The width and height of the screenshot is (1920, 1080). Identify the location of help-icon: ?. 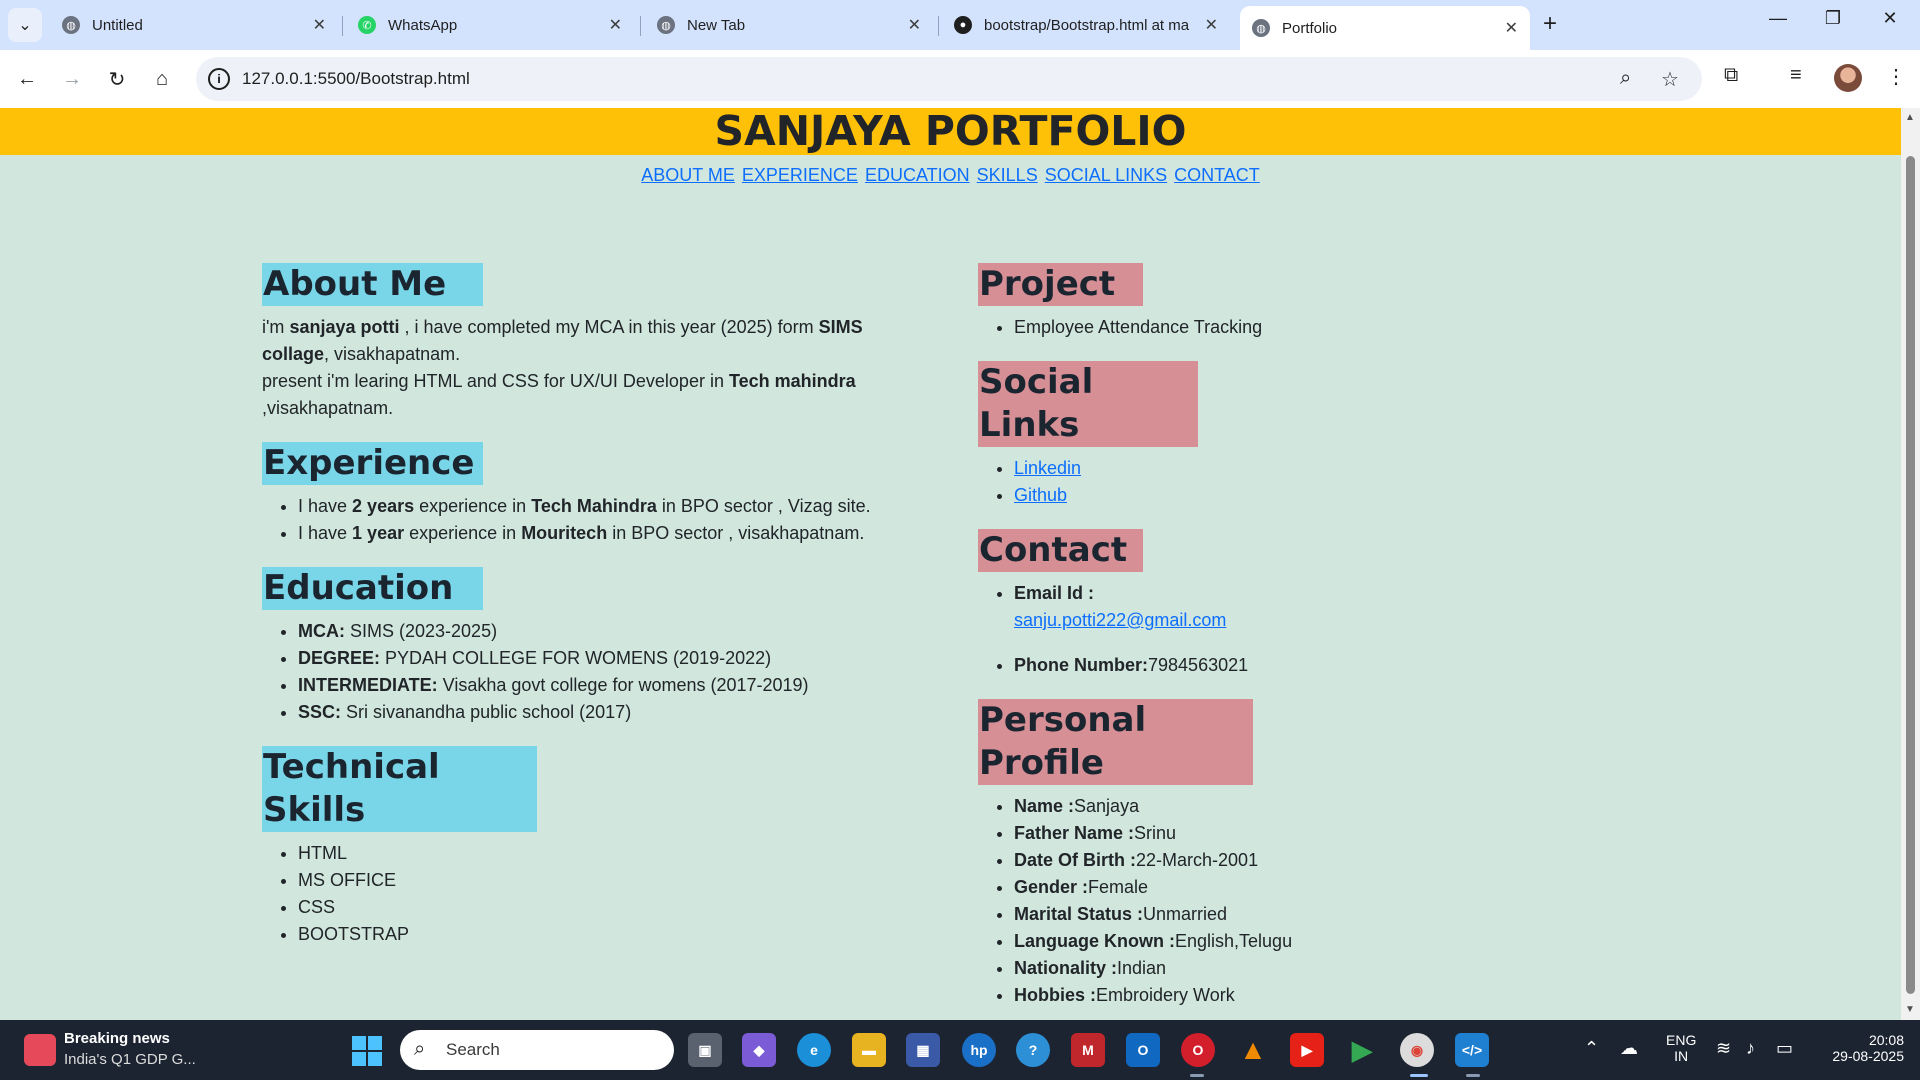
(1033, 1050).